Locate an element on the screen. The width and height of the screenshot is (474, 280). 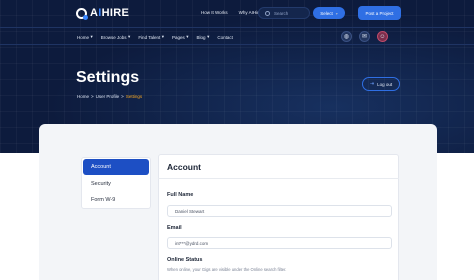
nav-item-find-talent: Find Talent ▾ is located at coordinates (151, 37).